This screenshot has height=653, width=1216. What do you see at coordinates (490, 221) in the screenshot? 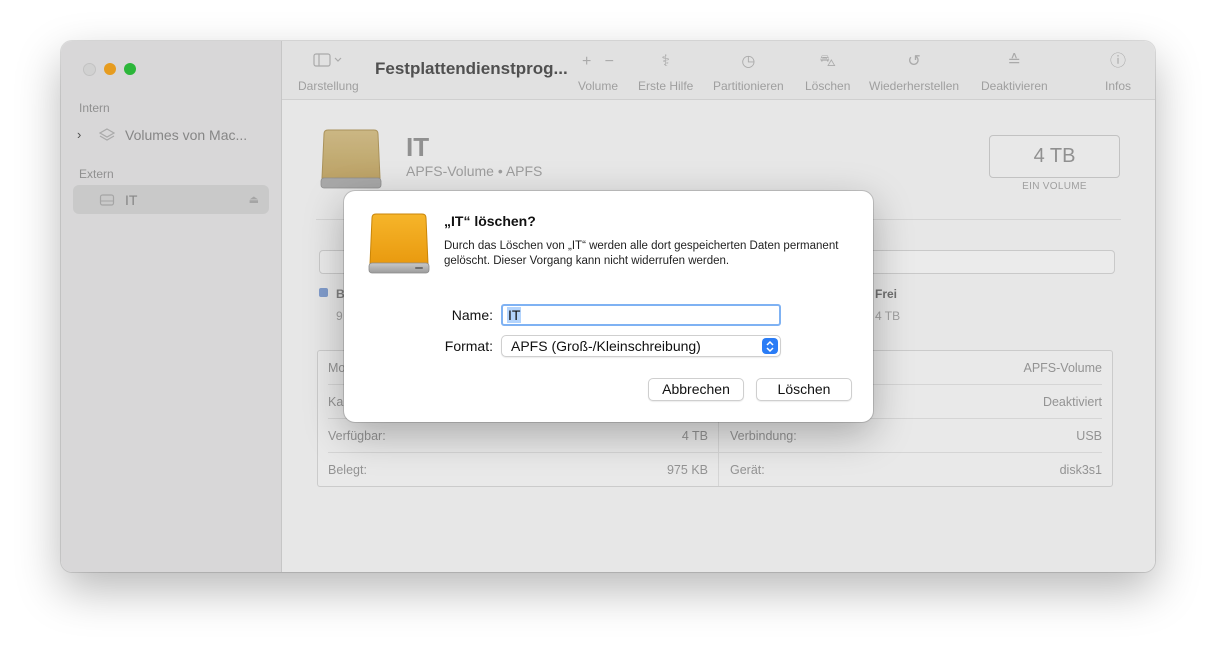
I see `dialog-title: „IT“ löschen?` at bounding box center [490, 221].